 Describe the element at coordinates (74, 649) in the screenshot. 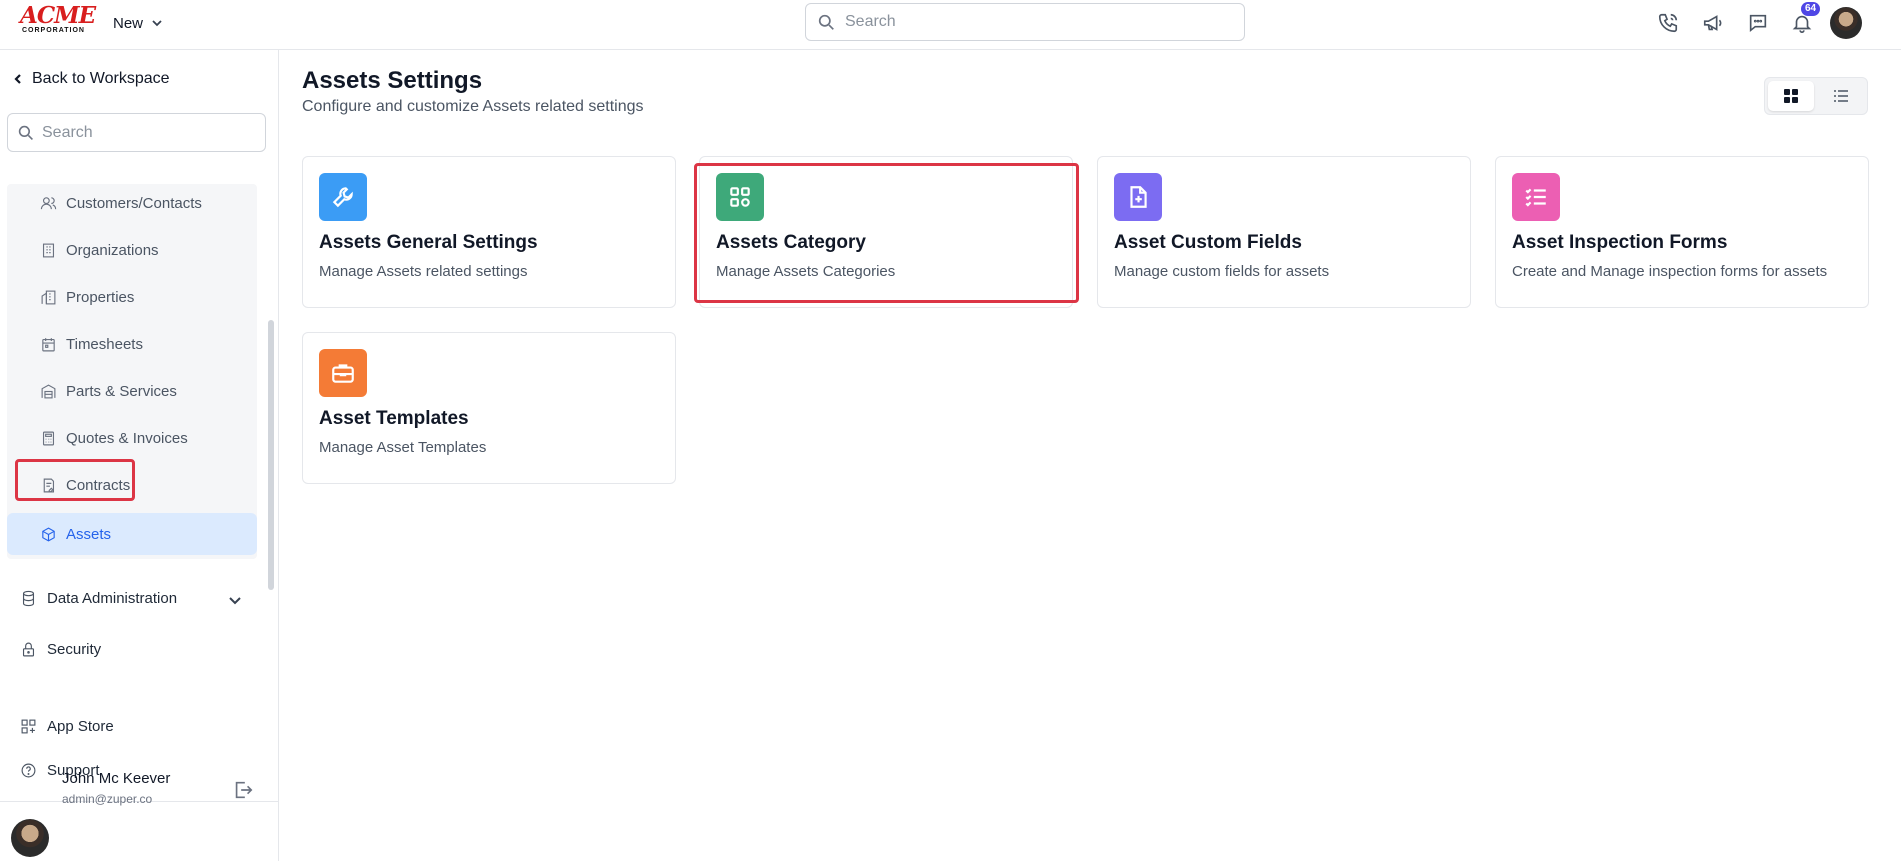

I see `sidebar-section-label: Security` at that location.